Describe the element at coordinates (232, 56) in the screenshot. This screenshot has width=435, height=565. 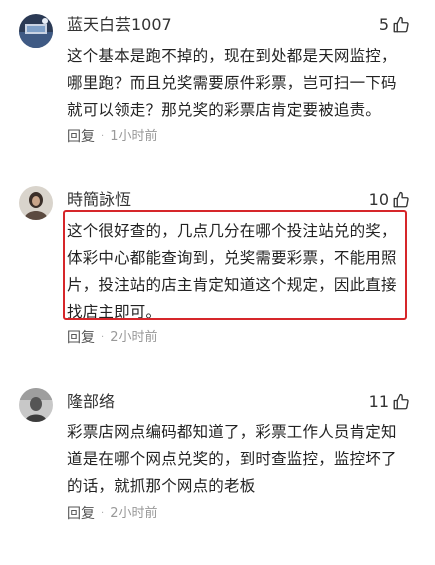
I see `comment-line: 这个基本是跑不掉的，现在到处都是天网监控，` at that location.